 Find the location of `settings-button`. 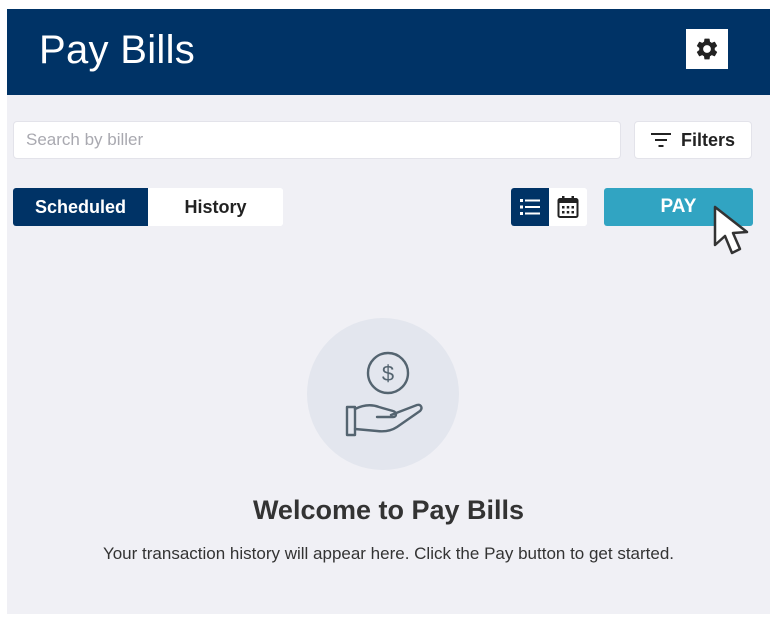

settings-button is located at coordinates (707, 49).